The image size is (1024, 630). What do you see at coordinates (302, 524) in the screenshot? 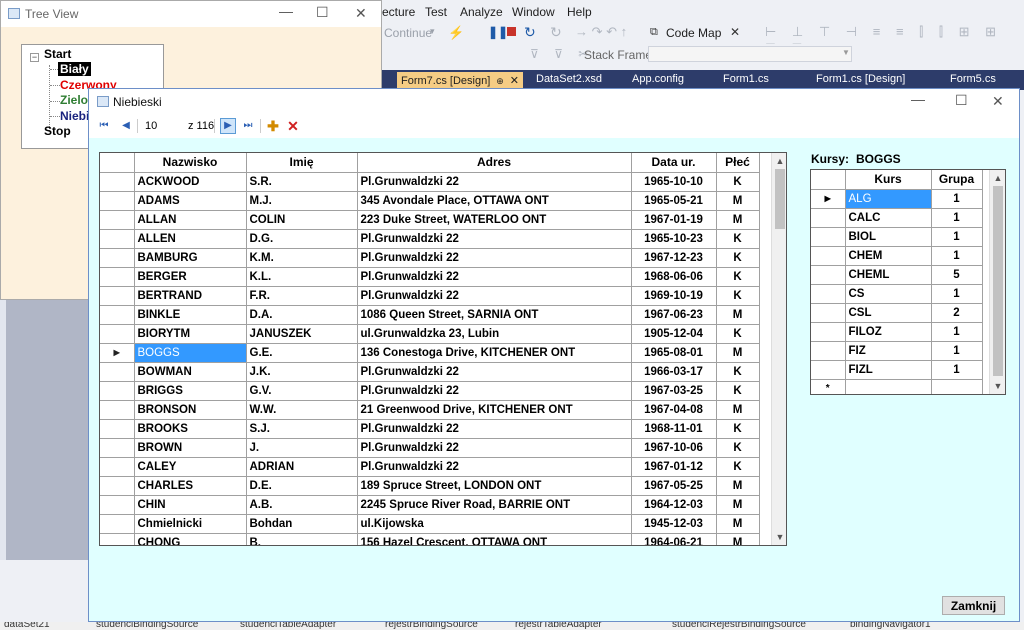
I see `cell-imie: Bohdan` at bounding box center [302, 524].